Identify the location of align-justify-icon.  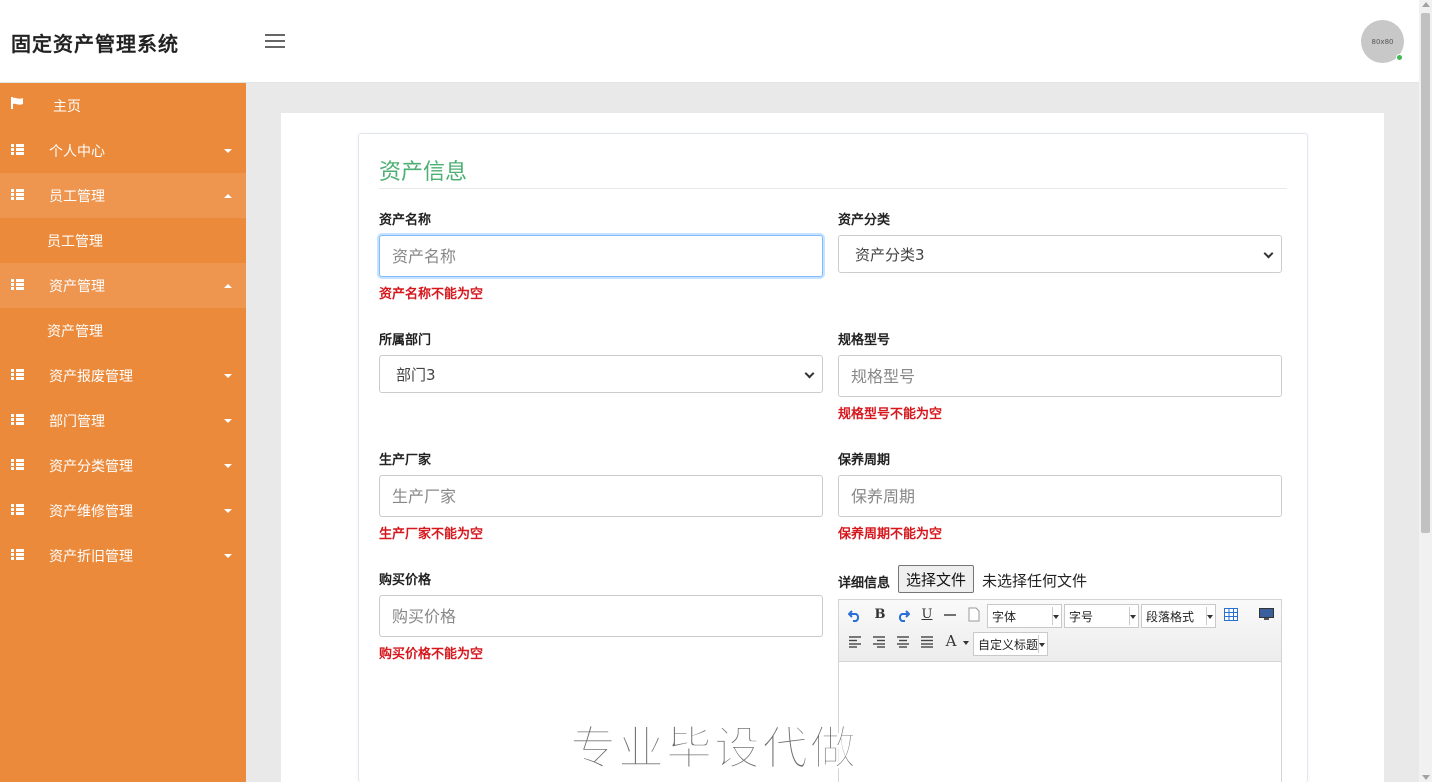
(927, 642).